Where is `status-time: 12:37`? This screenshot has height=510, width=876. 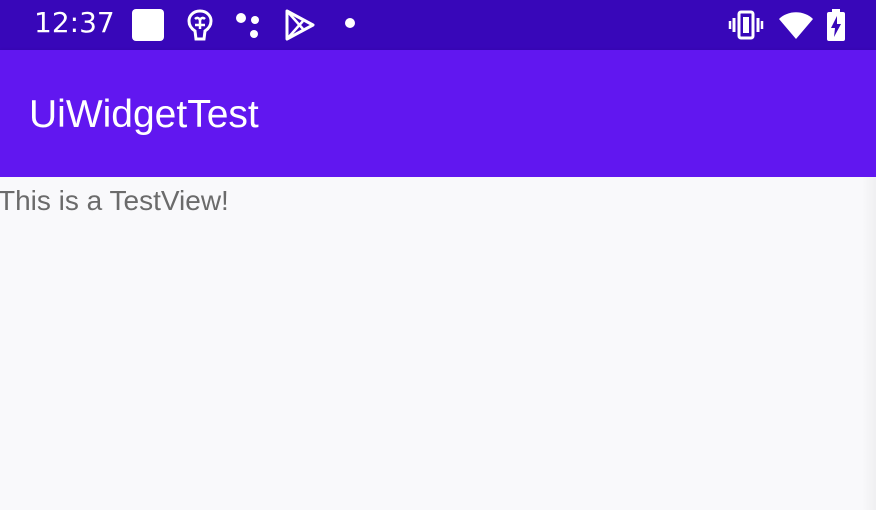 status-time: 12:37 is located at coordinates (74, 22).